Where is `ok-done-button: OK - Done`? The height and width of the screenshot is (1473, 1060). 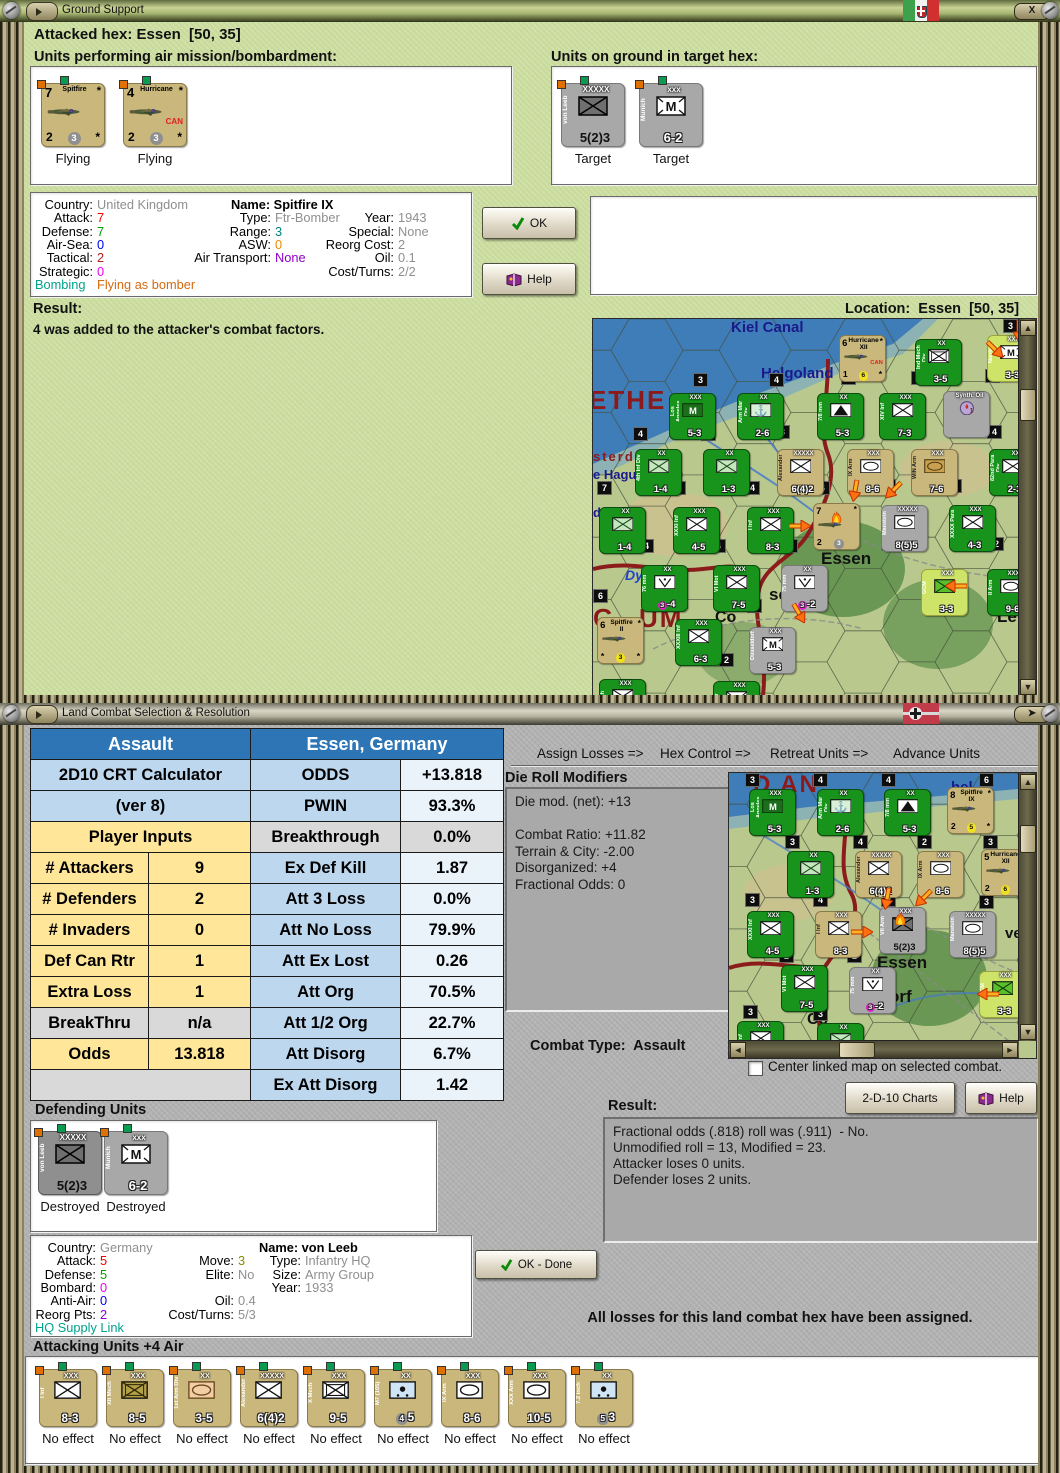
ok-done-button: OK - Done is located at coordinates (536, 1264).